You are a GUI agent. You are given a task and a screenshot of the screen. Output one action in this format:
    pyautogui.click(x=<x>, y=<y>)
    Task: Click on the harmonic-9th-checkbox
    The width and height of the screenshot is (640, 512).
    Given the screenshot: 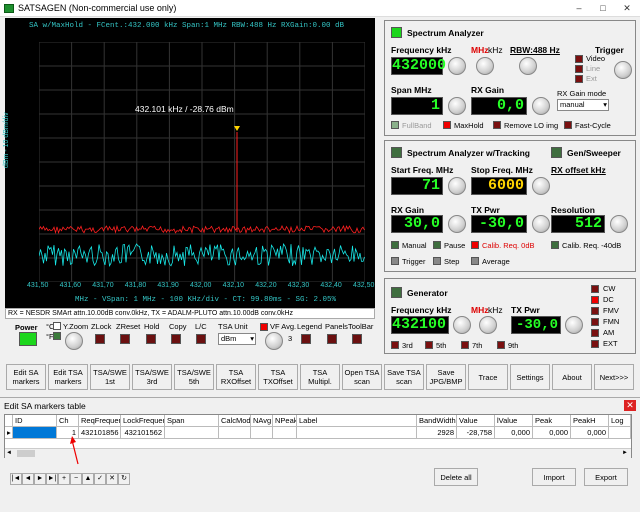 What is the action you would take?
    pyautogui.click(x=501, y=345)
    